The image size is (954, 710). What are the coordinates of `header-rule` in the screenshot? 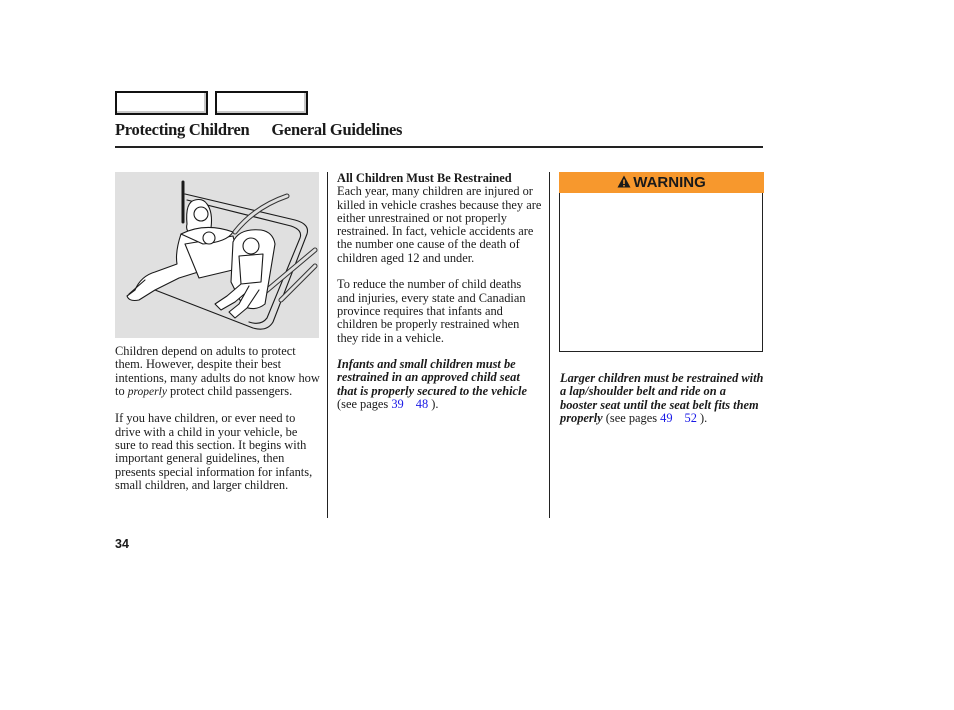 It's located at (439, 147).